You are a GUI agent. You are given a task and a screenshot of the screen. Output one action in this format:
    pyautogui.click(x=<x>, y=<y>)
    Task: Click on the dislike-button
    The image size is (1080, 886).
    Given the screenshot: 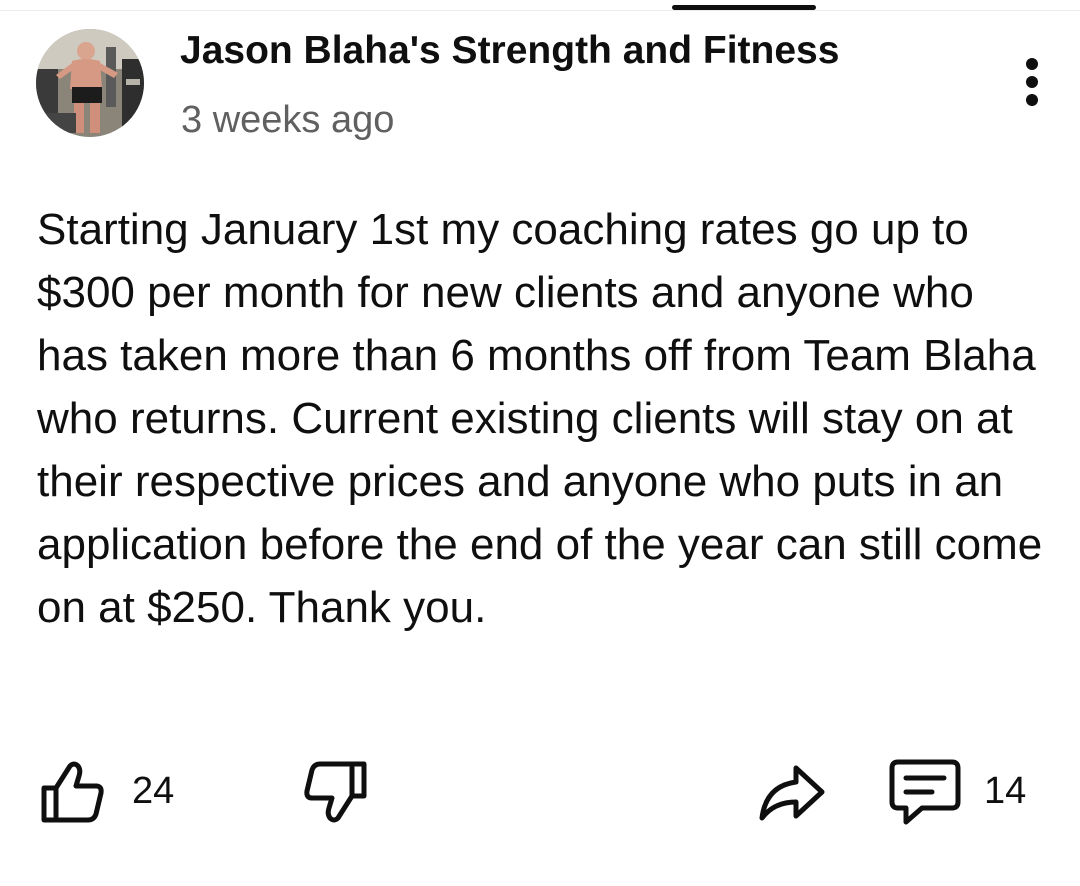 What is the action you would take?
    pyautogui.click(x=336, y=792)
    